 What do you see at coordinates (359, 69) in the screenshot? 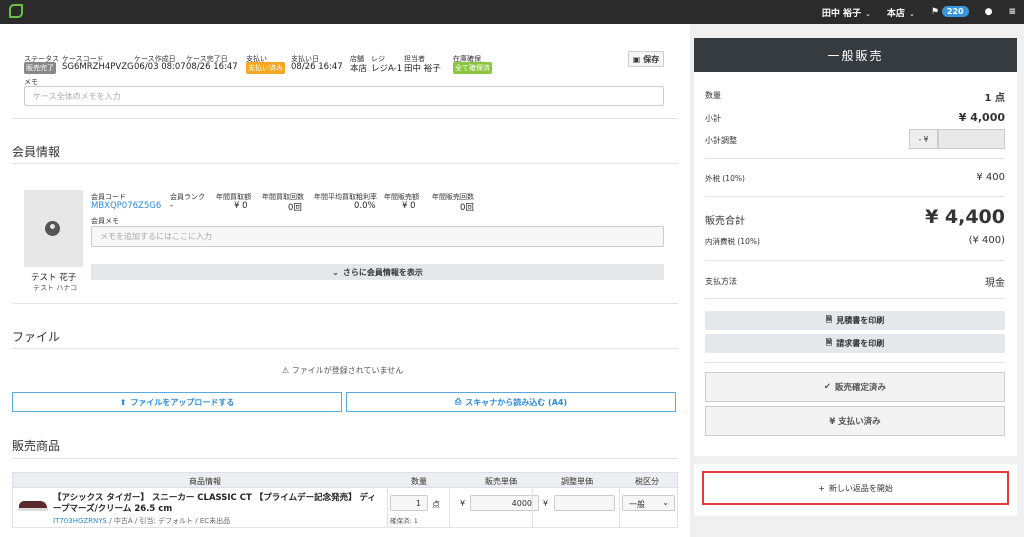
I see `store-value: 本店` at bounding box center [359, 69].